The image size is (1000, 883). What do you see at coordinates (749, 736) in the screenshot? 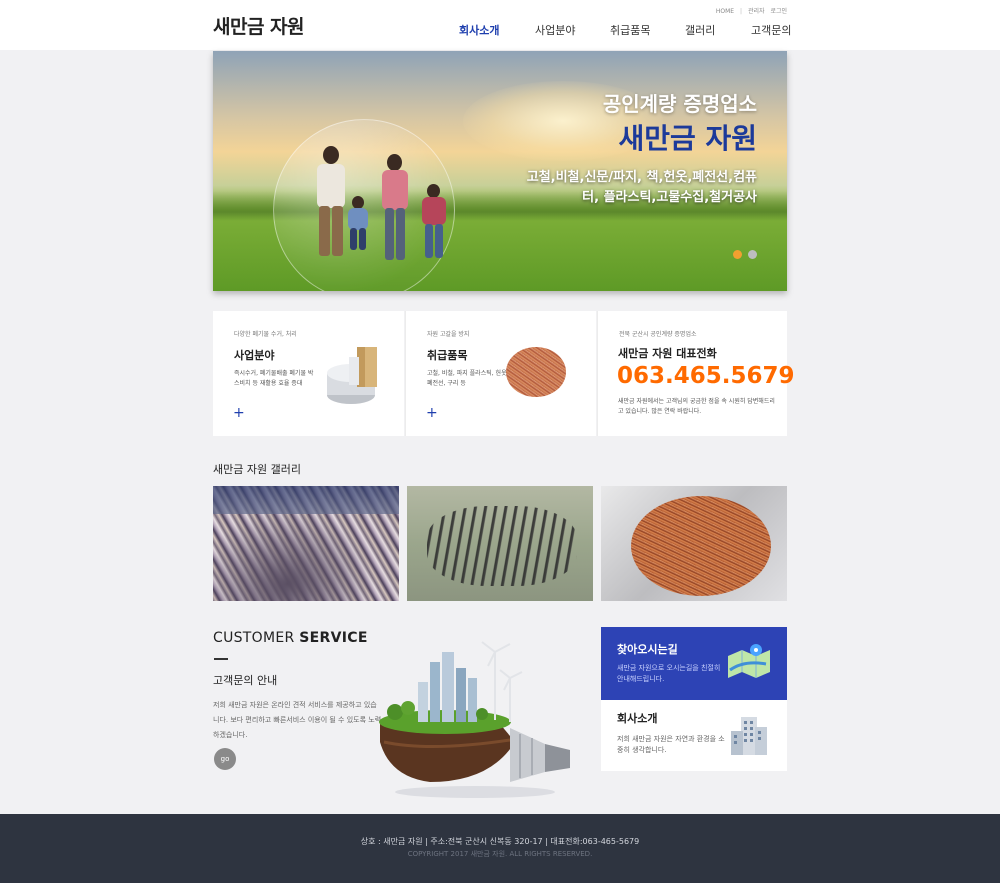
I see `building-icon` at bounding box center [749, 736].